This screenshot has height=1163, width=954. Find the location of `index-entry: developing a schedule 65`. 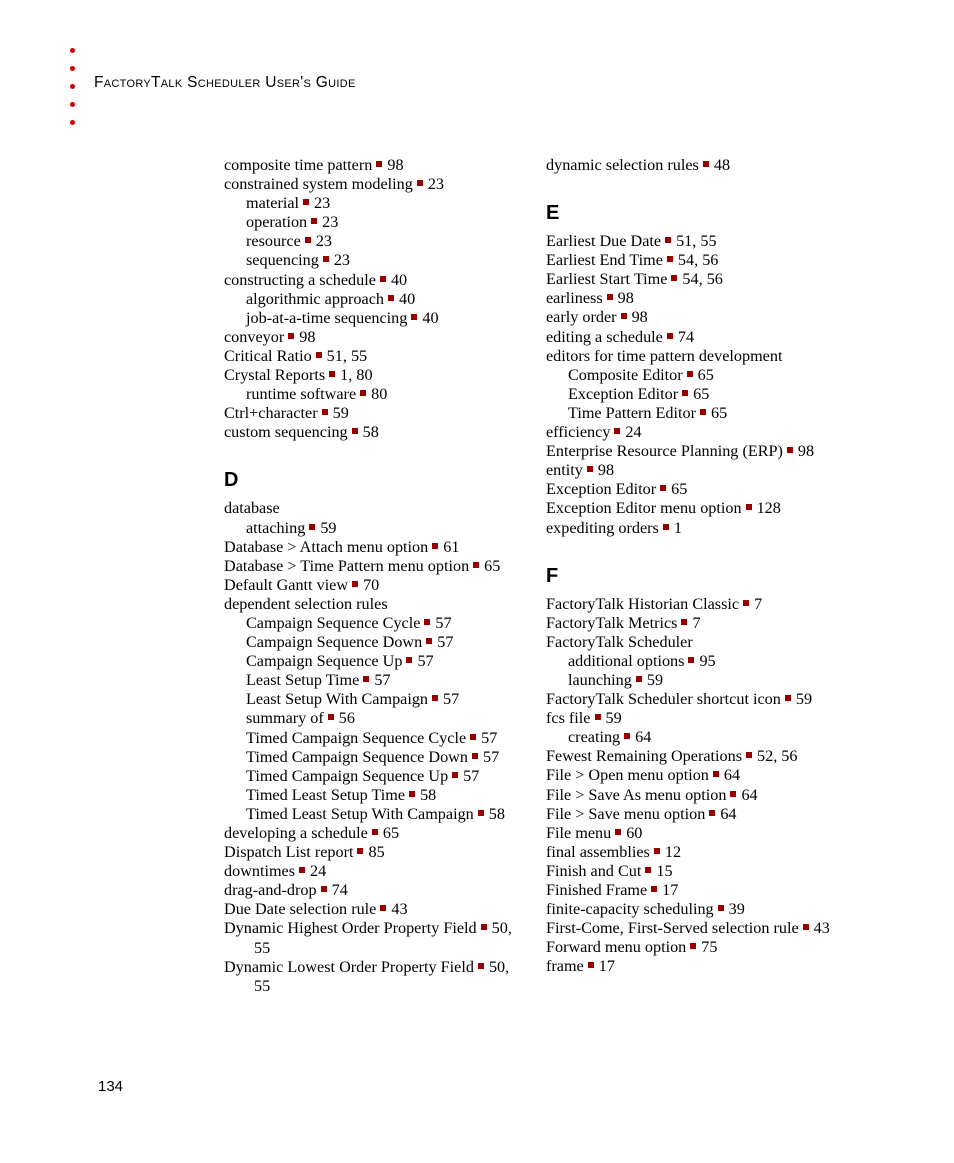

index-entry: developing a schedule 65 is located at coordinates (374, 833).